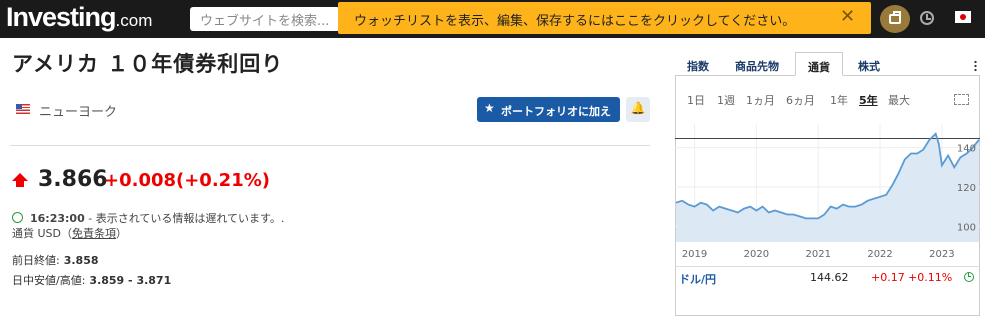  What do you see at coordinates (966, 149) in the screenshot?
I see `y-tick-label: 140` at bounding box center [966, 149].